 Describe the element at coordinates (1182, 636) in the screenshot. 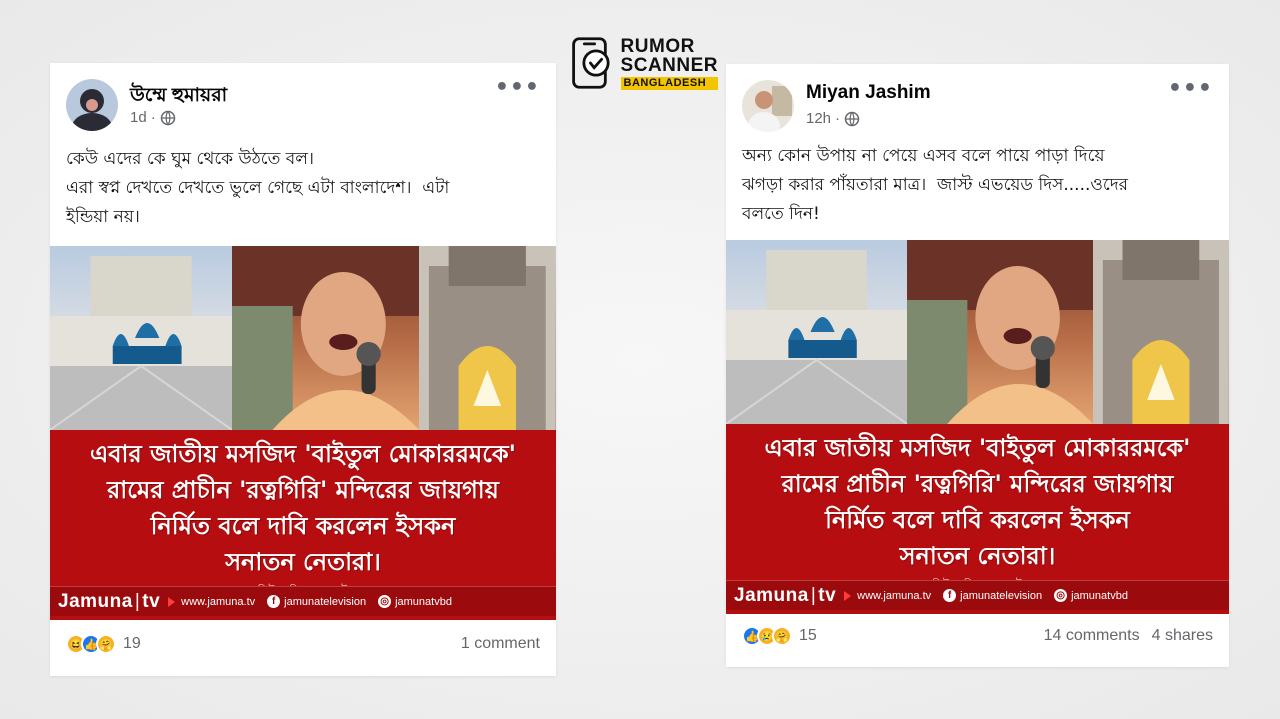

I see `shares-count: 4 shares` at that location.